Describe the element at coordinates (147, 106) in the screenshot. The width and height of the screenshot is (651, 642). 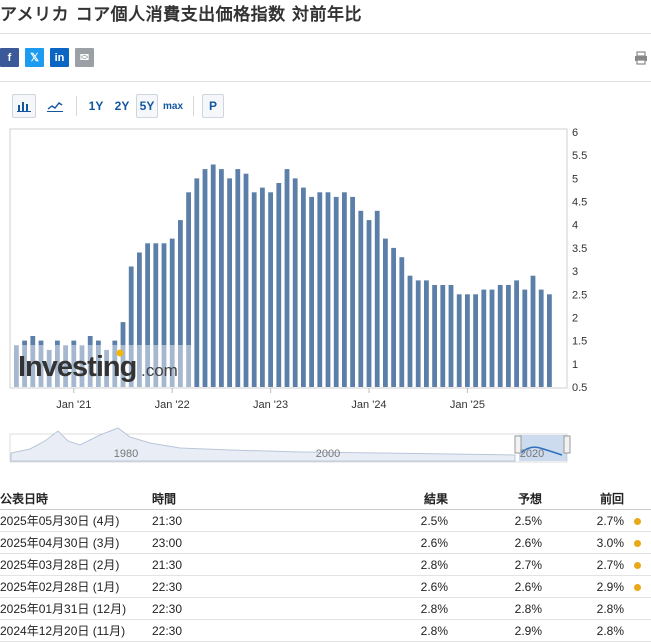
I see `range-5y-button: 5Y` at that location.